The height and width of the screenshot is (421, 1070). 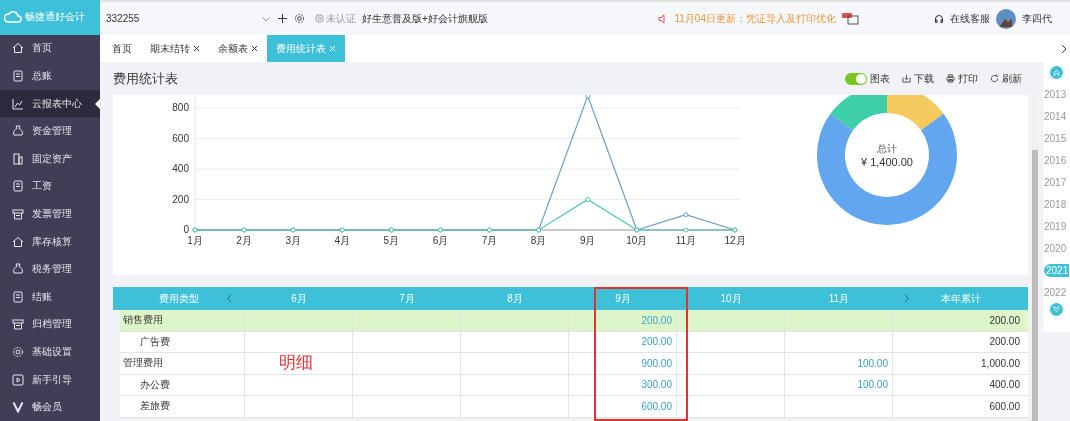 I want to click on table-cell: 900.00, so click(x=623, y=363).